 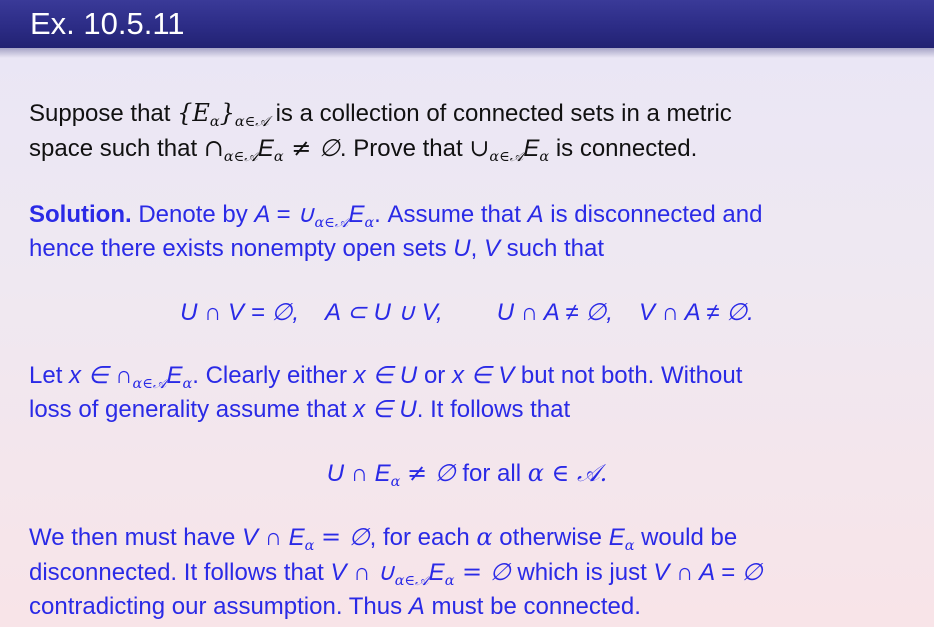 What do you see at coordinates (80, 214) in the screenshot?
I see `solution-label: Solution.` at bounding box center [80, 214].